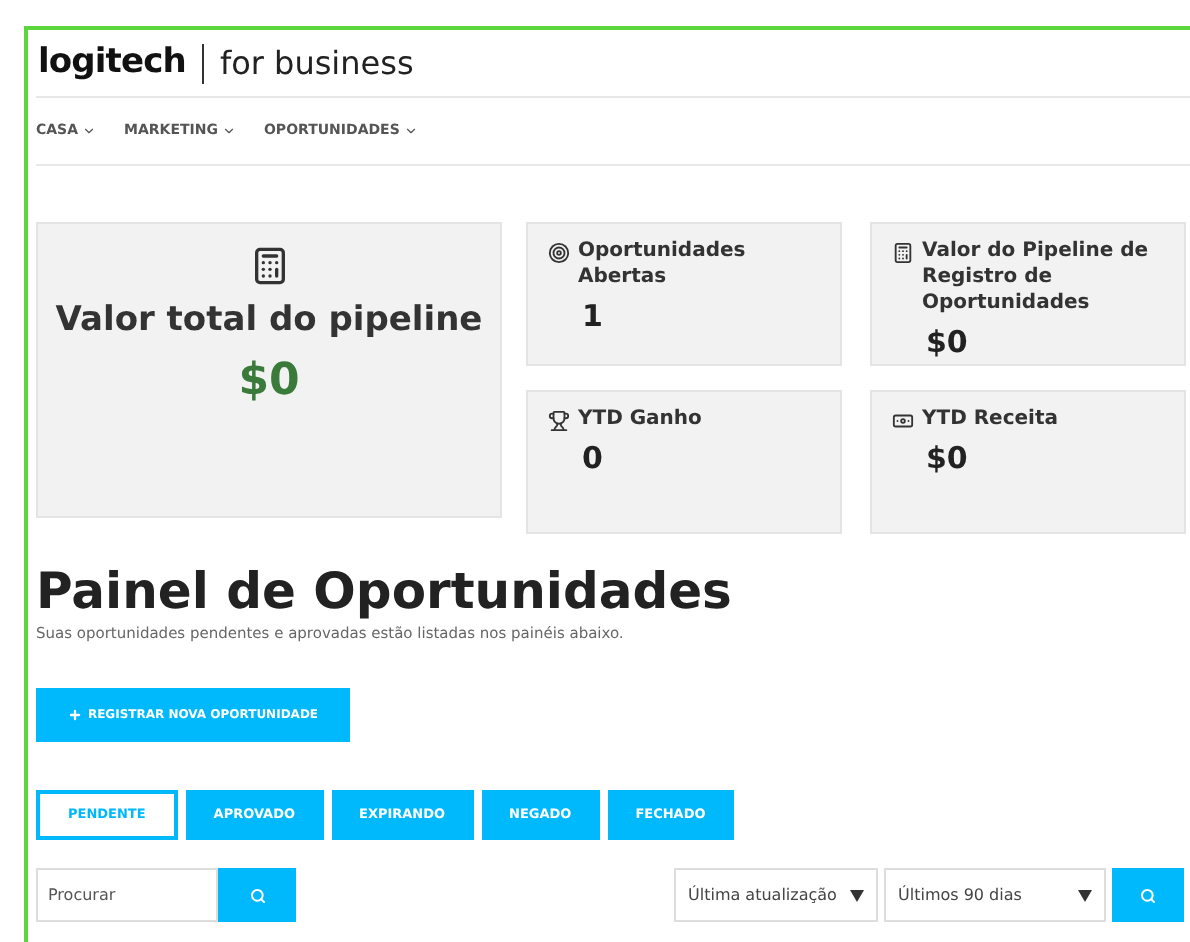 This screenshot has height=942, width=1190. I want to click on filter-search-button, so click(1148, 895).